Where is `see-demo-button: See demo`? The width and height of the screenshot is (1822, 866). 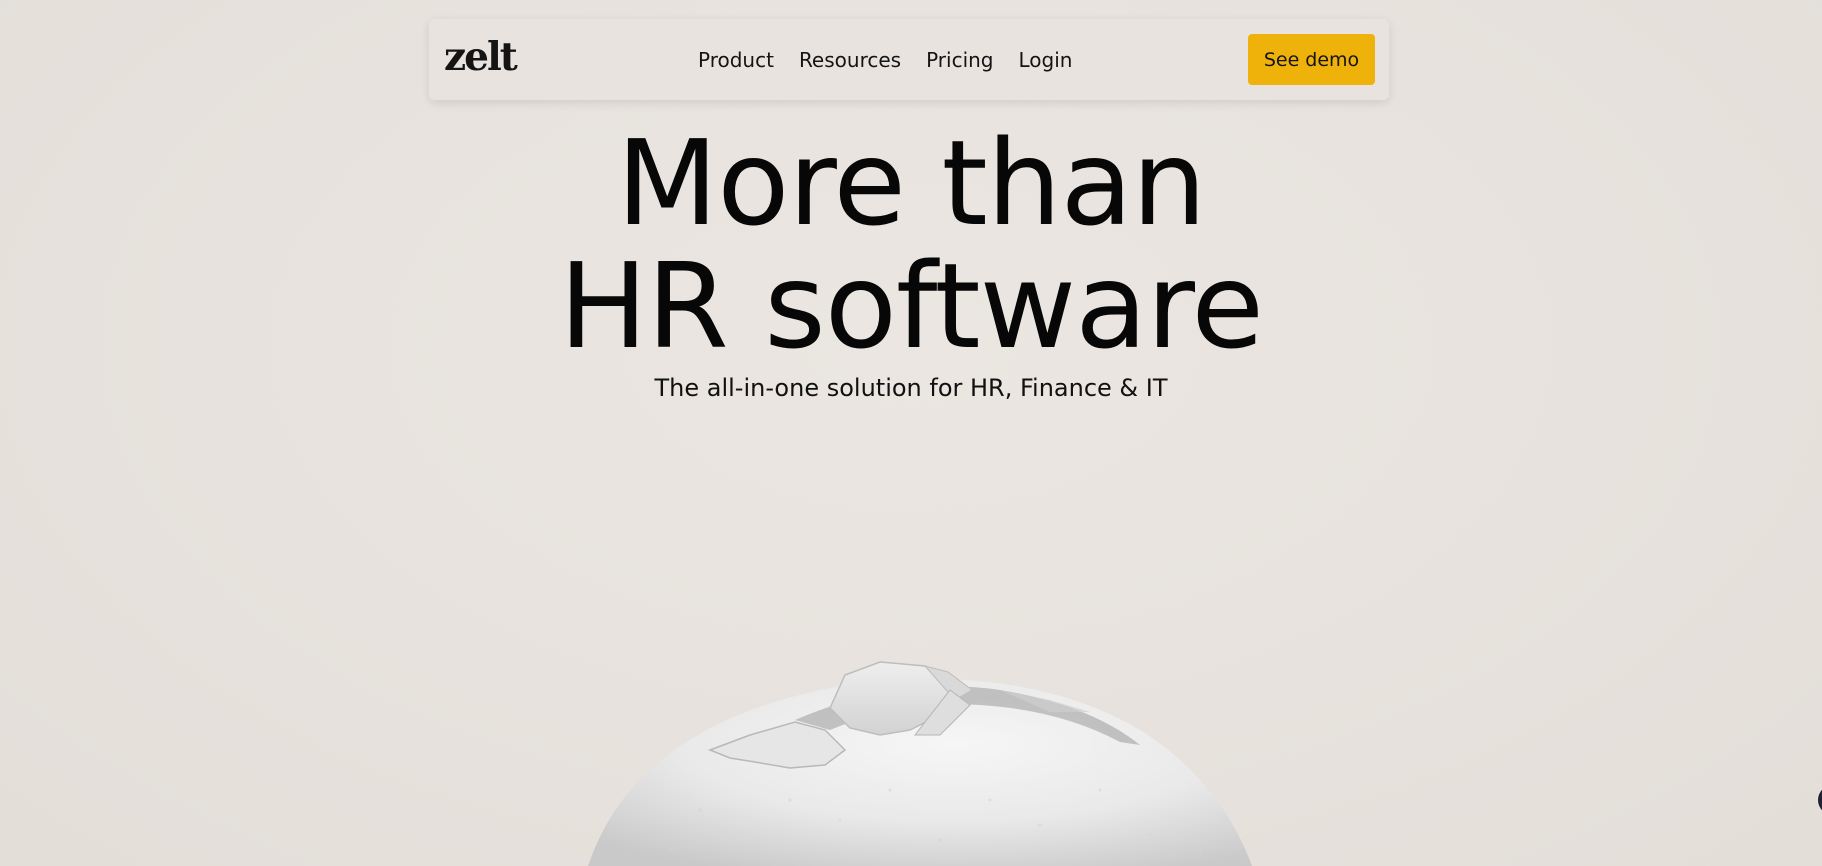 see-demo-button: See demo is located at coordinates (1311, 59).